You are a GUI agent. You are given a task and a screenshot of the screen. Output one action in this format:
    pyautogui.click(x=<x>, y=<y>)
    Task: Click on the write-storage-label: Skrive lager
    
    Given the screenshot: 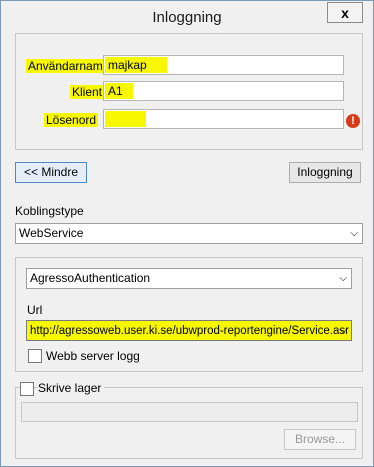 What is the action you would take?
    pyautogui.click(x=71, y=388)
    